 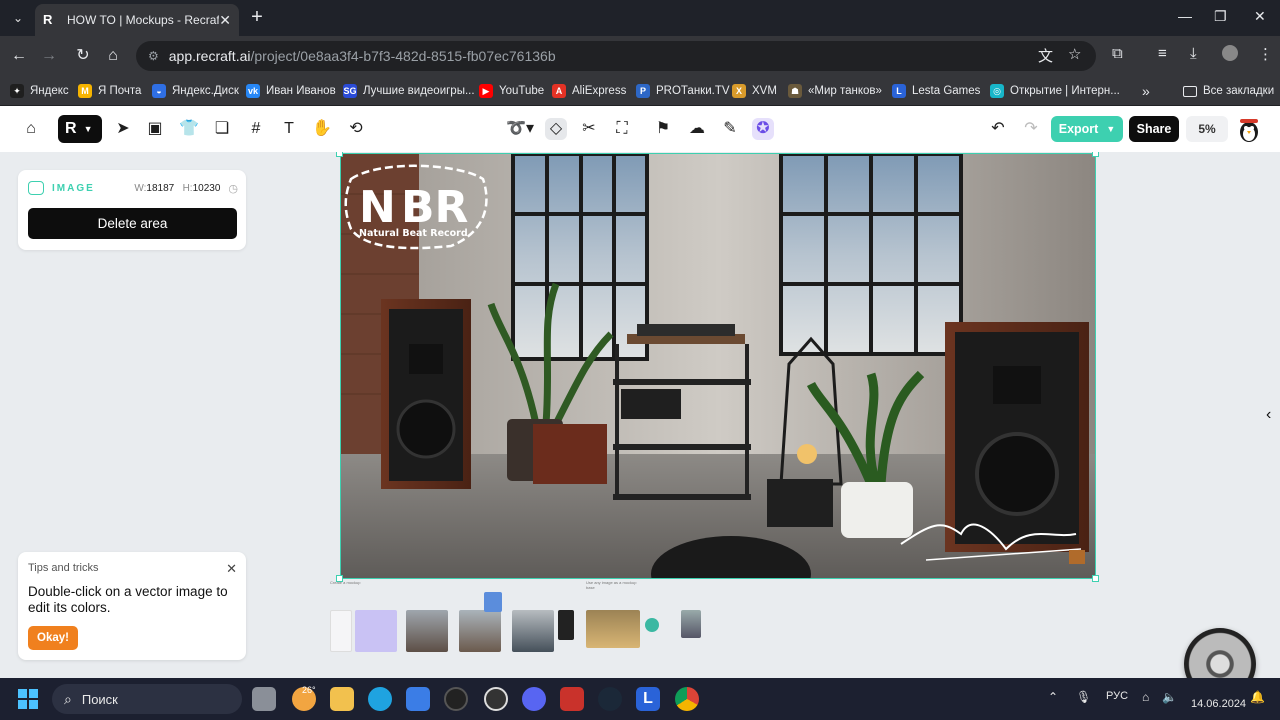 I want to click on restore-icon: ❐, so click(x=1220, y=16).